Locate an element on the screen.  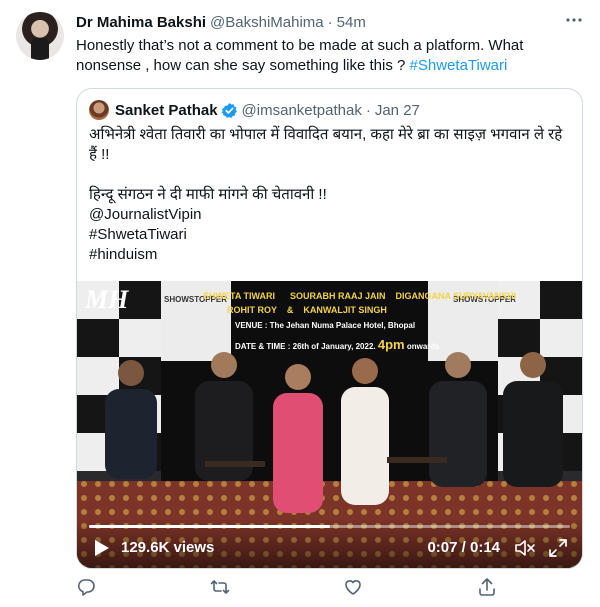
video-progress-fill is located at coordinates (209, 526).